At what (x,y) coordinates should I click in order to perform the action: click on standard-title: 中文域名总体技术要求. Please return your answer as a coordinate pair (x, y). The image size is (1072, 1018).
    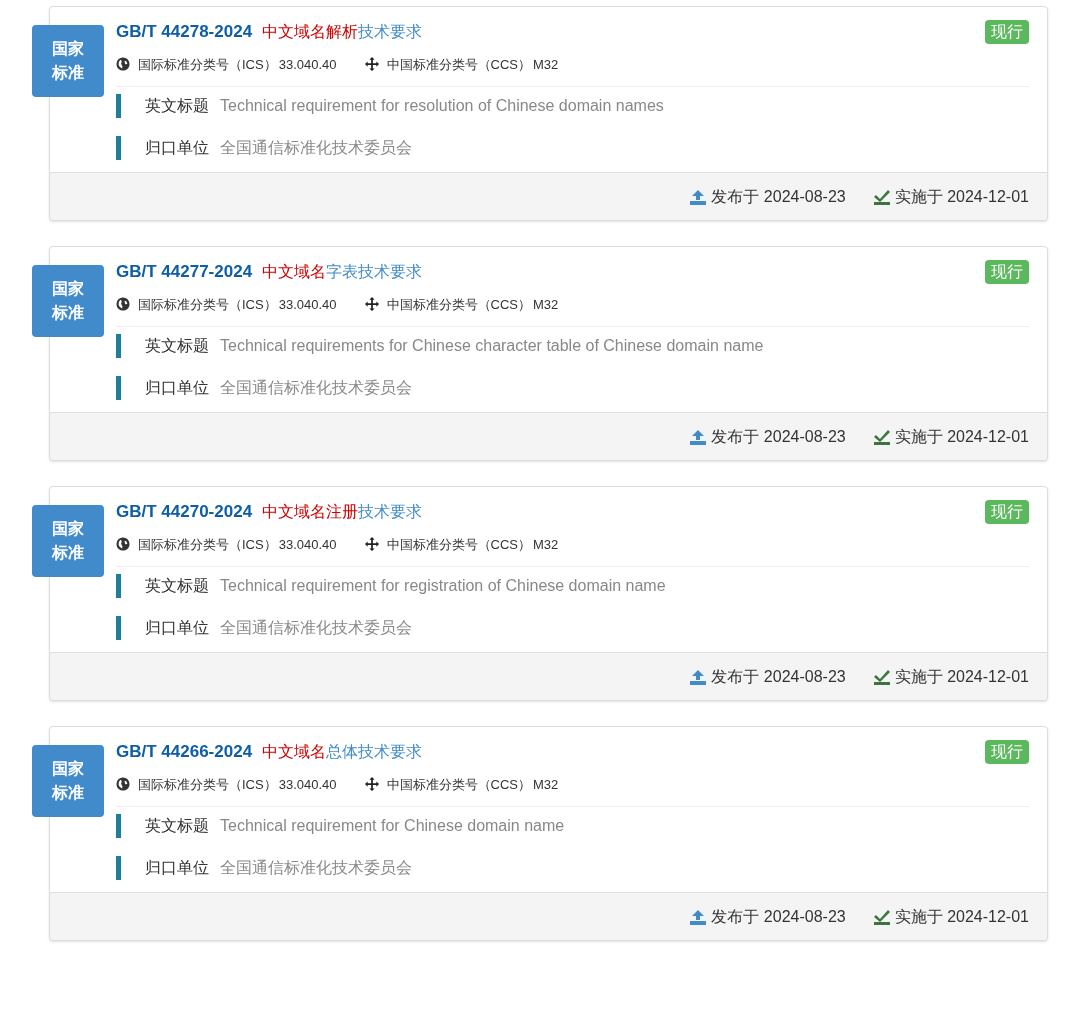
    Looking at the image, I should click on (342, 752).